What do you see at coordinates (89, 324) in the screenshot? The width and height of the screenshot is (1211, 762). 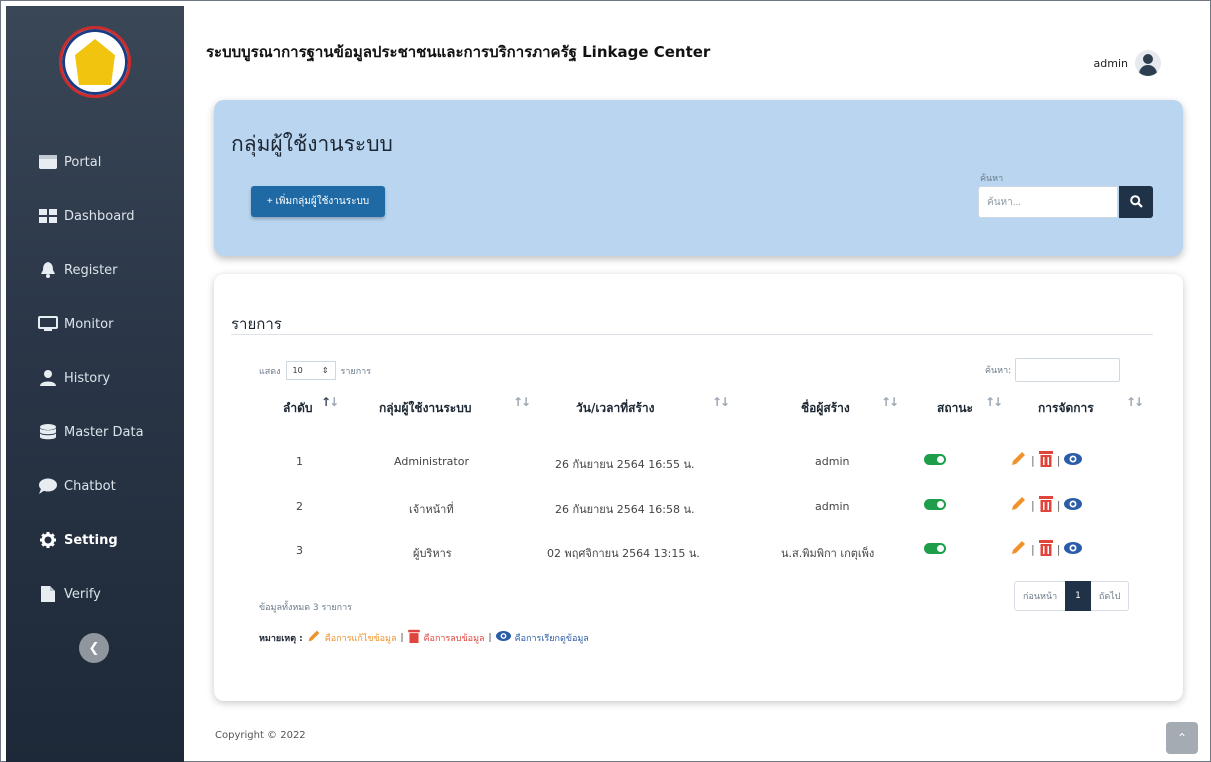 I see `sidebar-item-label: Monitor` at bounding box center [89, 324].